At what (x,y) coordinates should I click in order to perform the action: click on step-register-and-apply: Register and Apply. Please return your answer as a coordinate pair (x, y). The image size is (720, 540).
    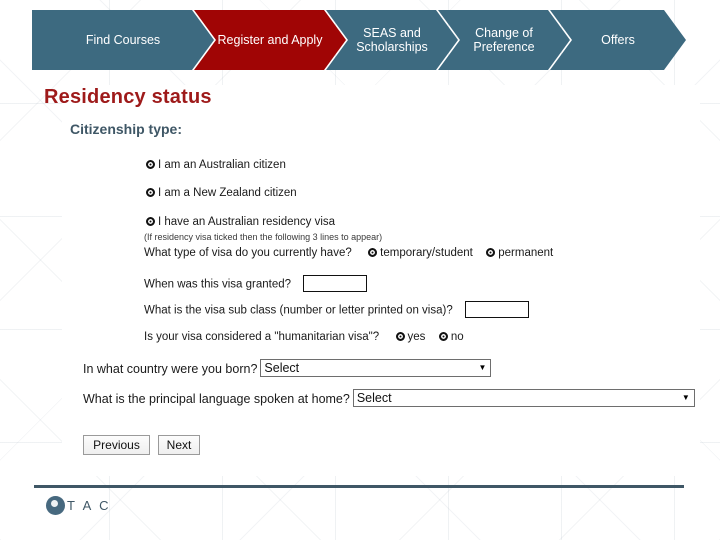
    Looking at the image, I should click on (270, 40).